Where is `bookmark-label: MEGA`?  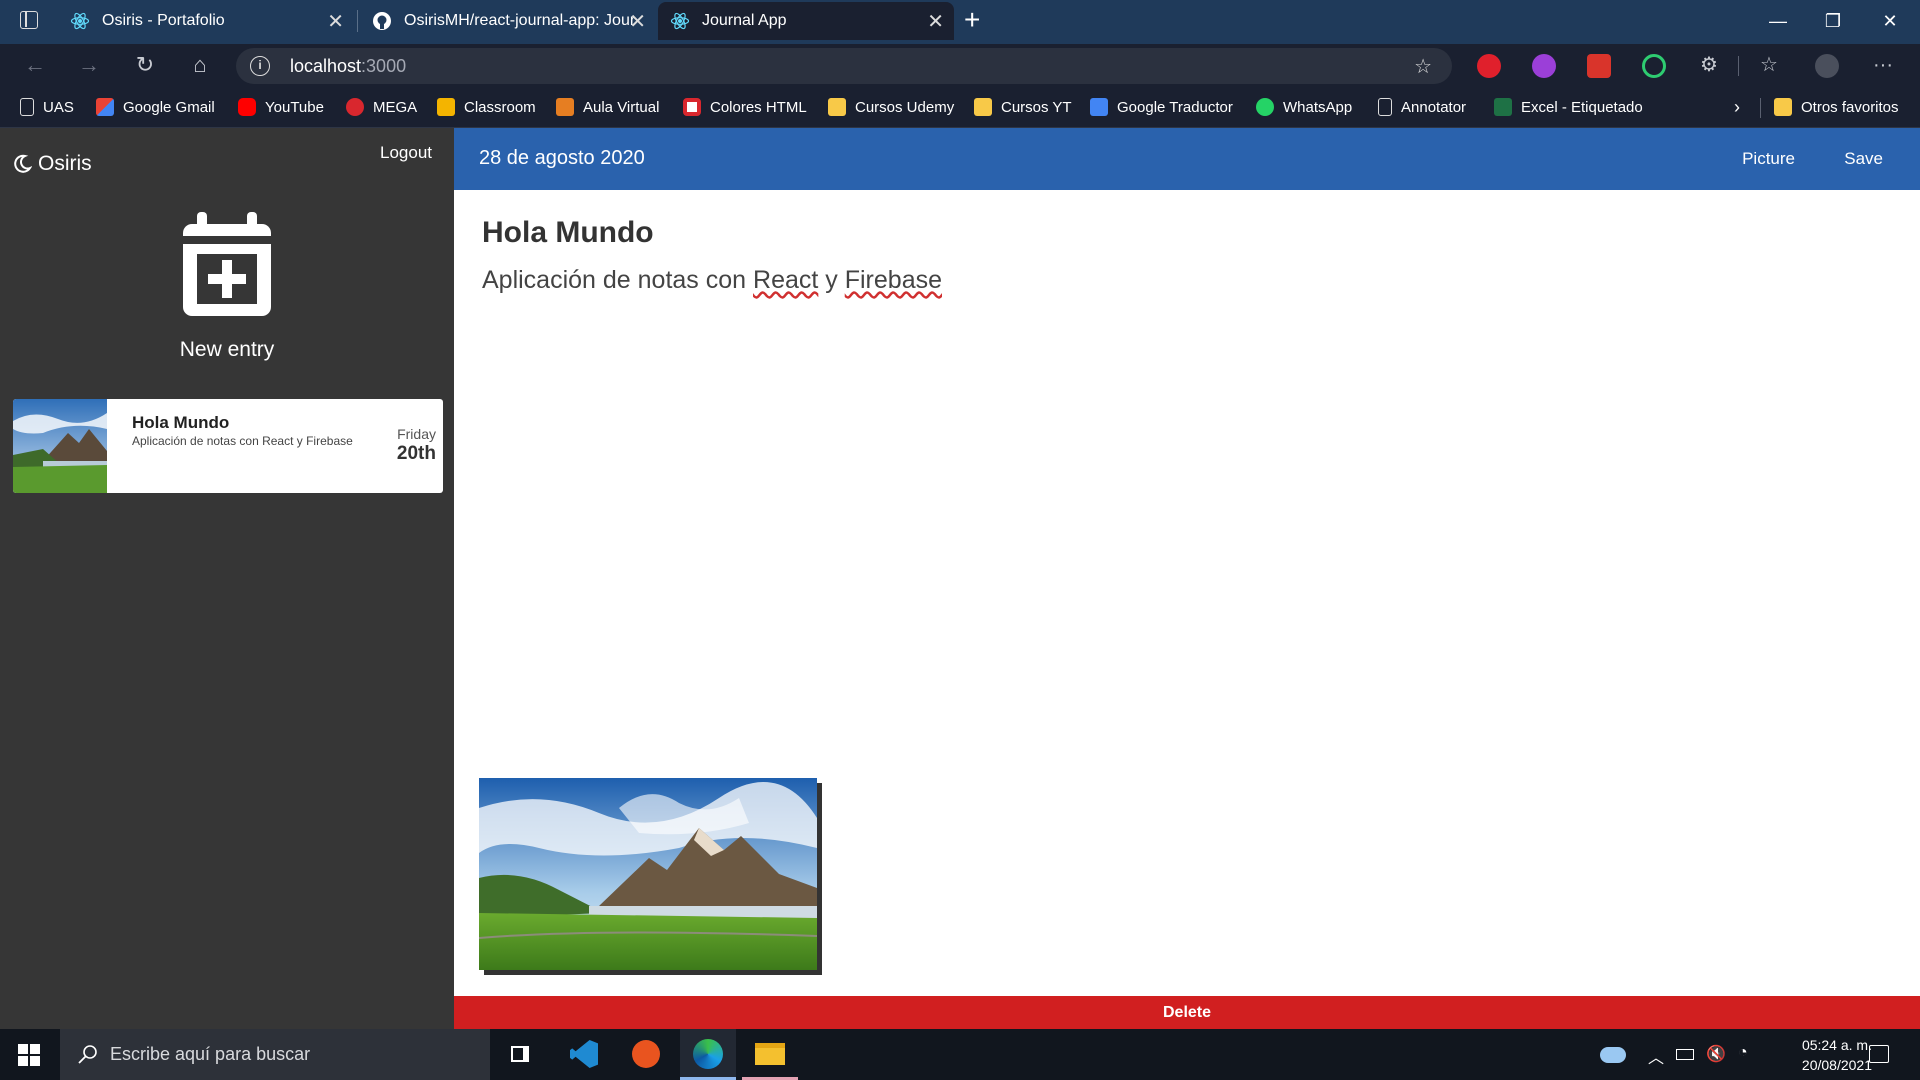
bookmark-label: MEGA is located at coordinates (395, 107).